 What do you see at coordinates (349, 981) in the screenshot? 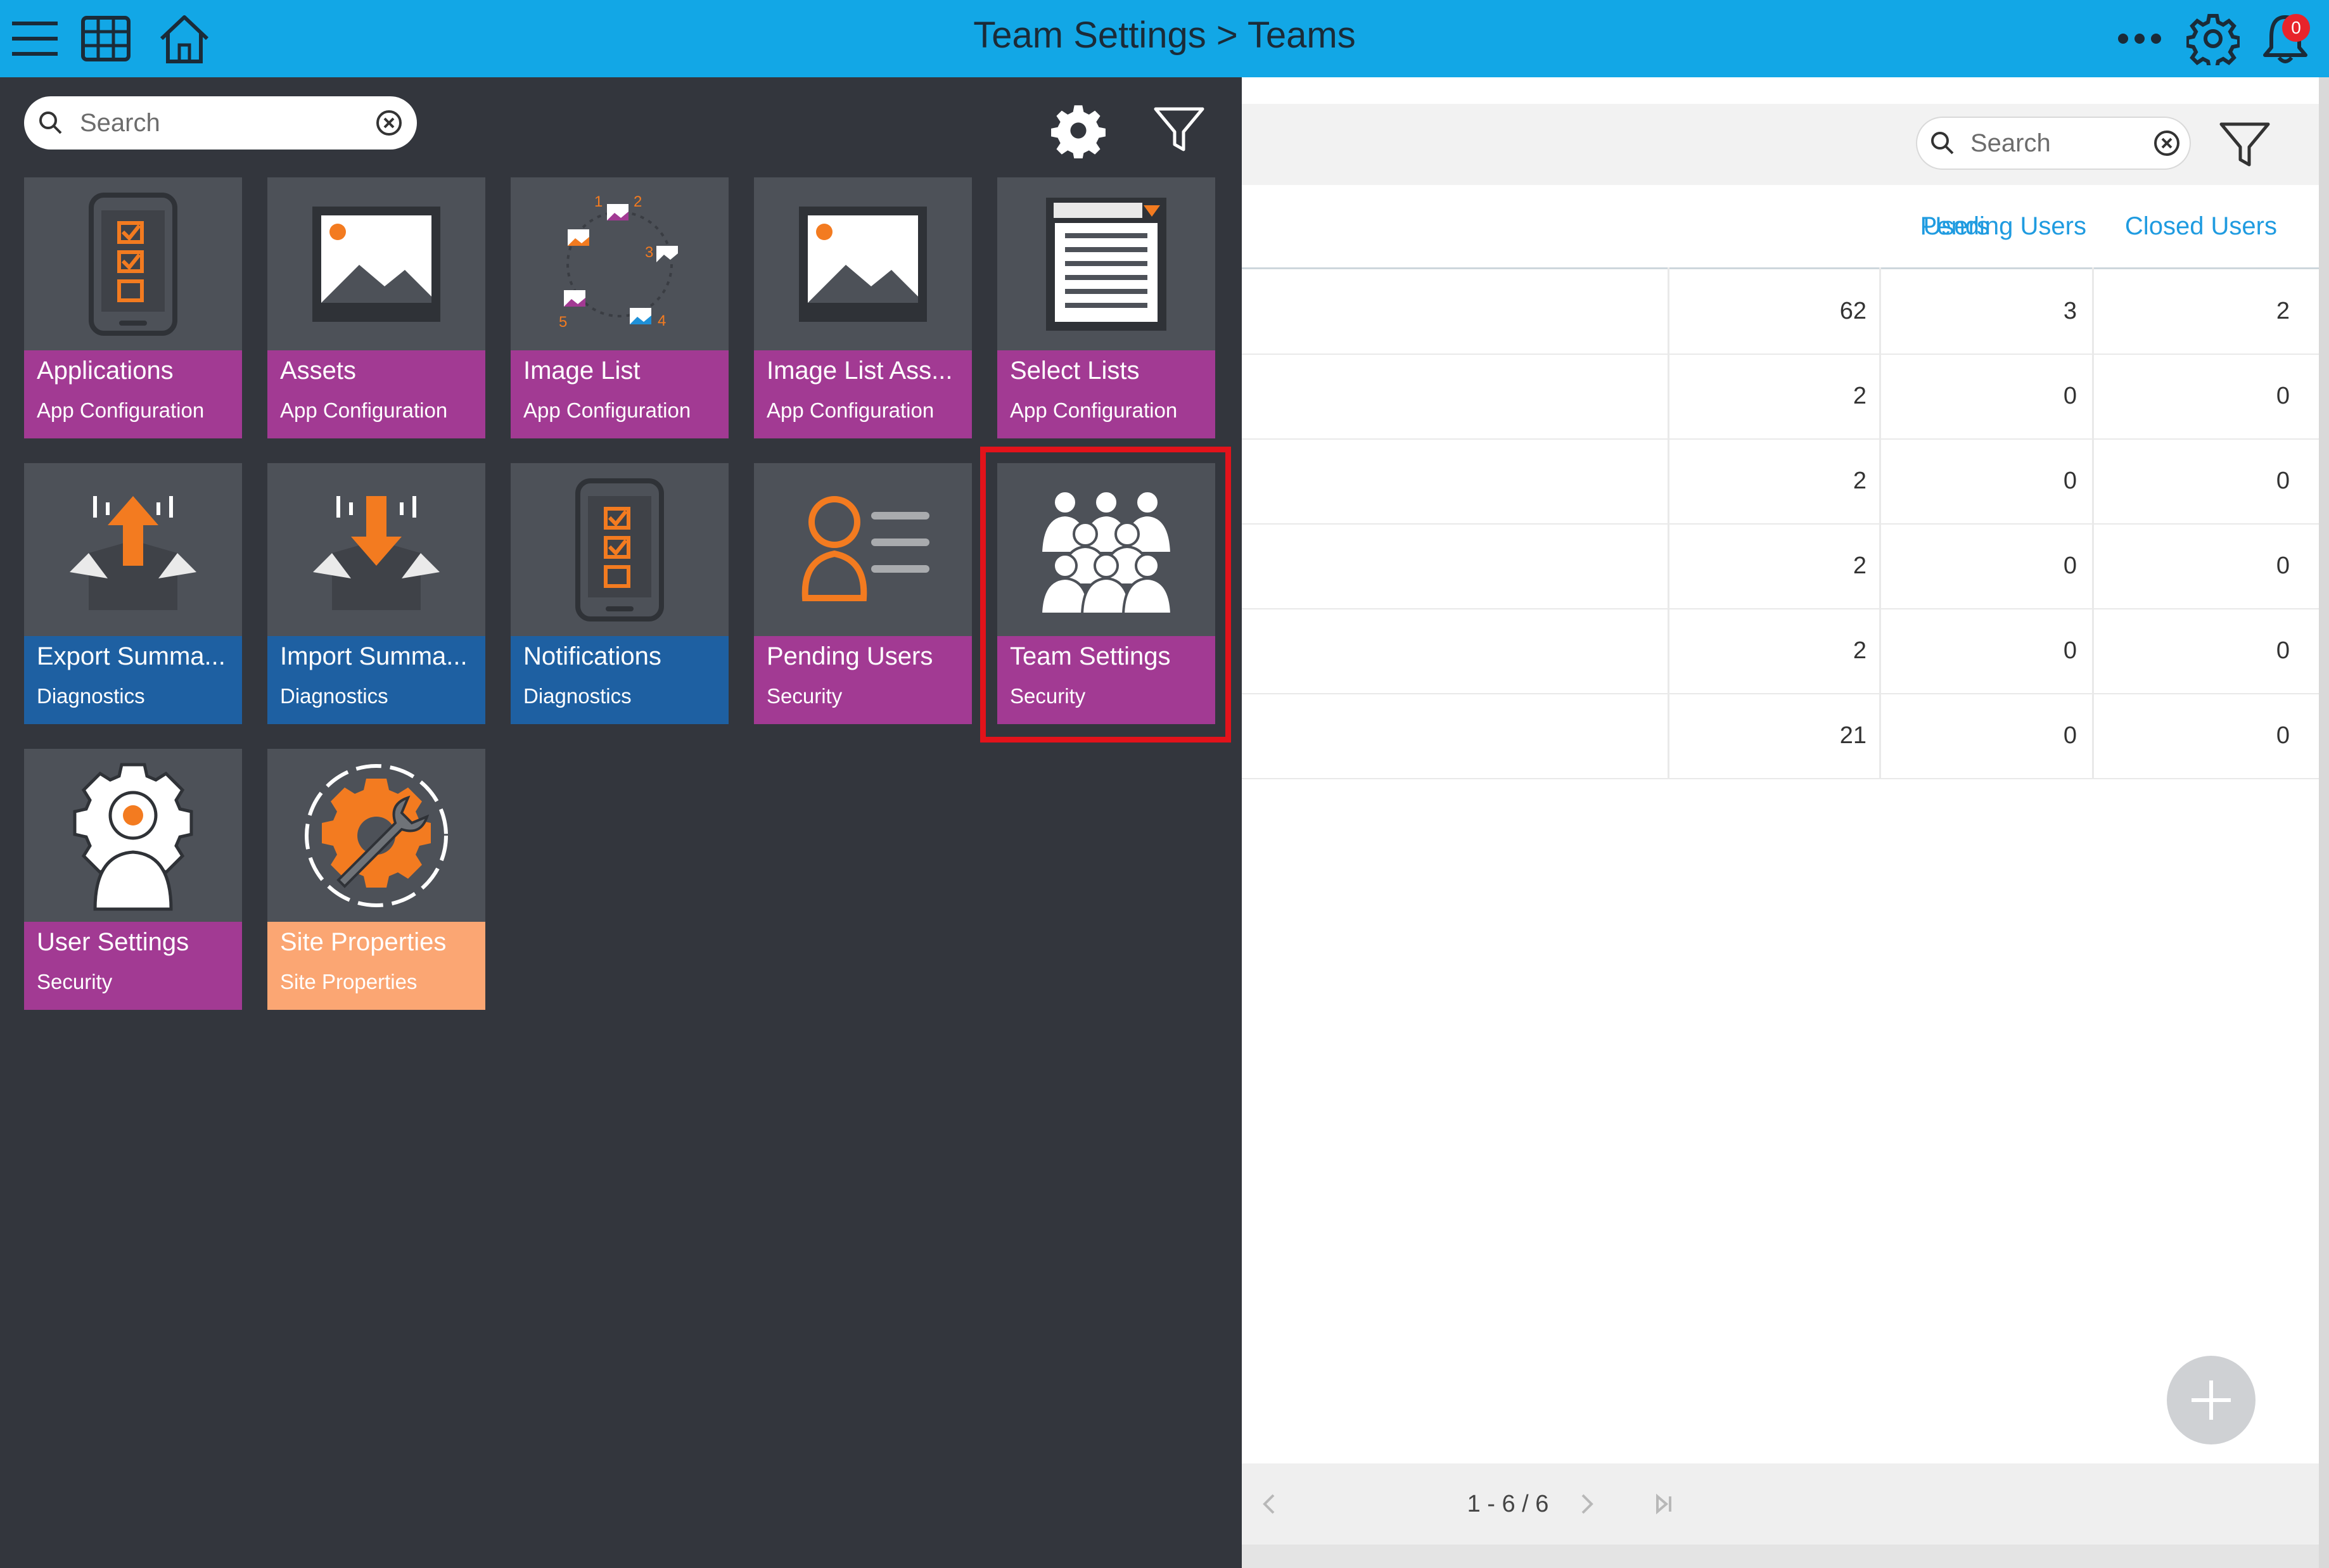
I see `tile-category: Site Properties` at bounding box center [349, 981].